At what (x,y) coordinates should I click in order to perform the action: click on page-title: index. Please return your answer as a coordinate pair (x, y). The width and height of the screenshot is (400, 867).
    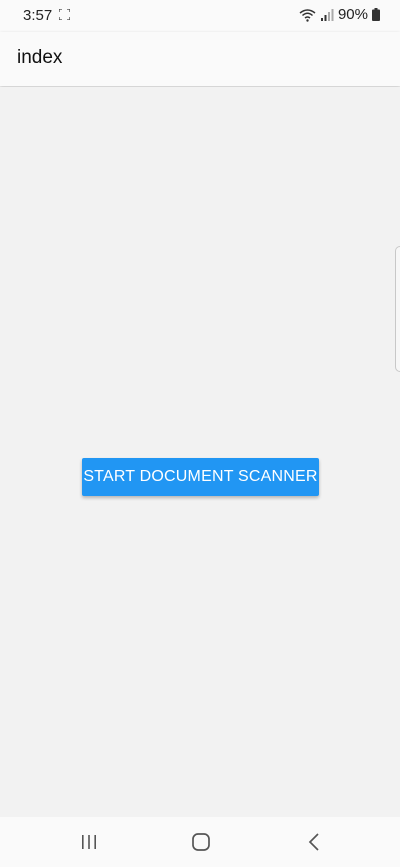
    Looking at the image, I should click on (40, 57).